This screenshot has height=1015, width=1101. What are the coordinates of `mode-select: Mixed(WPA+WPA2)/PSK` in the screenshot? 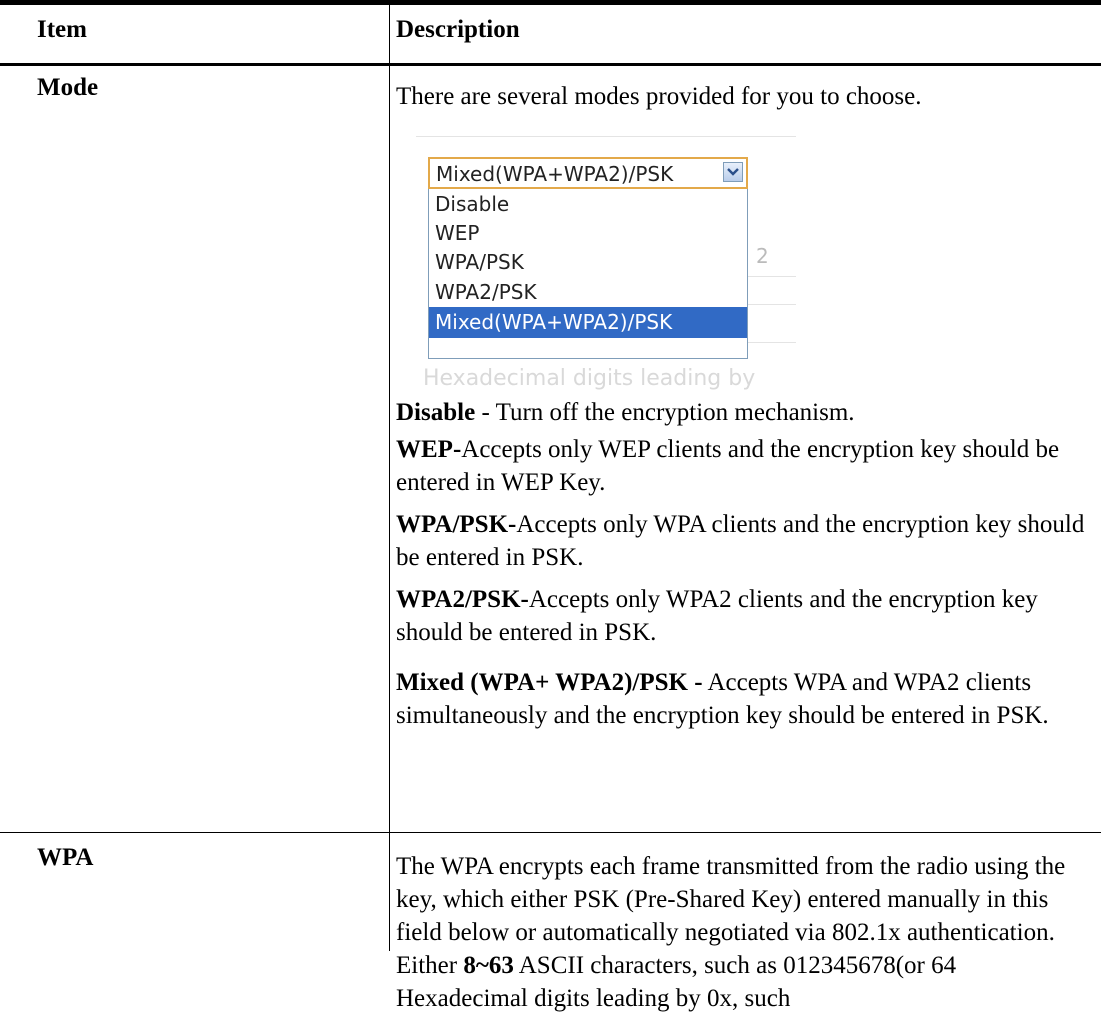 It's located at (588, 173).